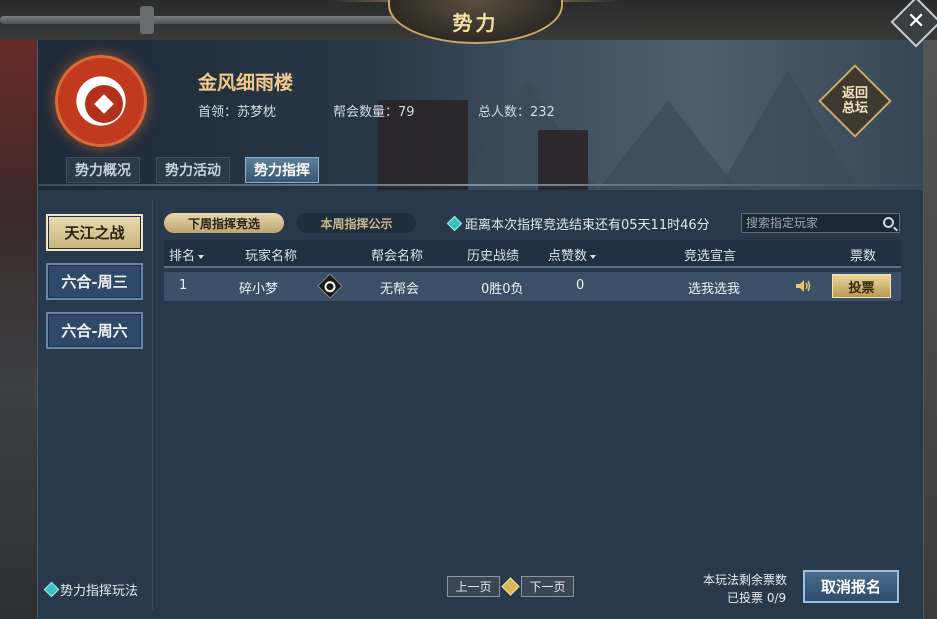 This screenshot has height=619, width=937. Describe the element at coordinates (855, 101) in the screenshot. I see `return-hq-label: 返回总坛` at that location.